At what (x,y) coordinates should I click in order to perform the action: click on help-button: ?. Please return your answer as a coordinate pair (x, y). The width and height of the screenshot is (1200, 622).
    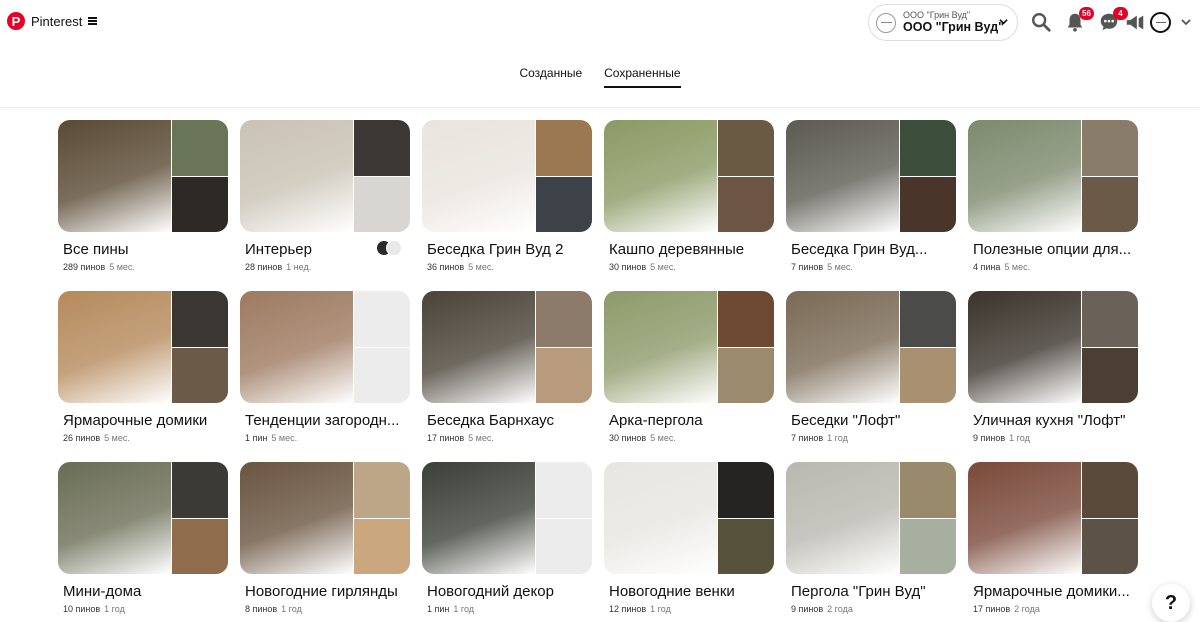
    Looking at the image, I should click on (1171, 603).